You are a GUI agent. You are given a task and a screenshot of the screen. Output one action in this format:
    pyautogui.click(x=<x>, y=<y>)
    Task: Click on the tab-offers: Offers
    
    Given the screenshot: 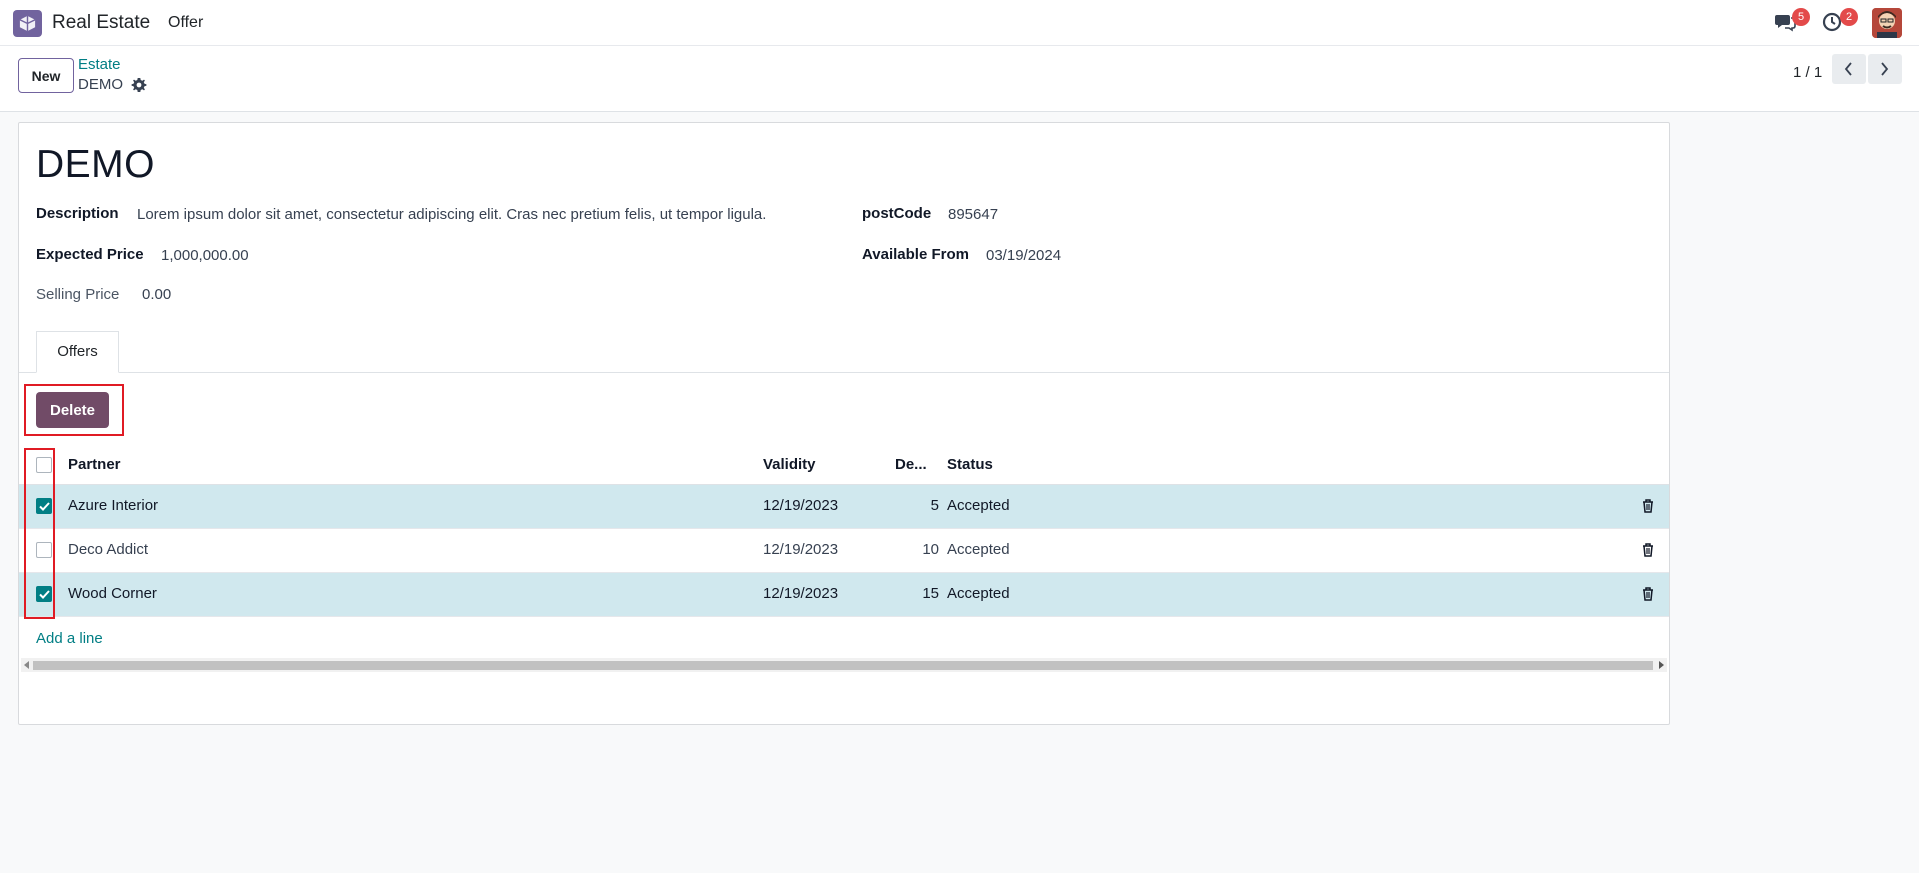 What is the action you would take?
    pyautogui.click(x=77, y=352)
    